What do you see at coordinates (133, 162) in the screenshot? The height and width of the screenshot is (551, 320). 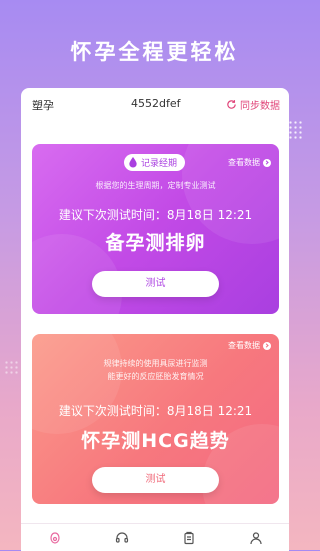 I see `drop-icon` at bounding box center [133, 162].